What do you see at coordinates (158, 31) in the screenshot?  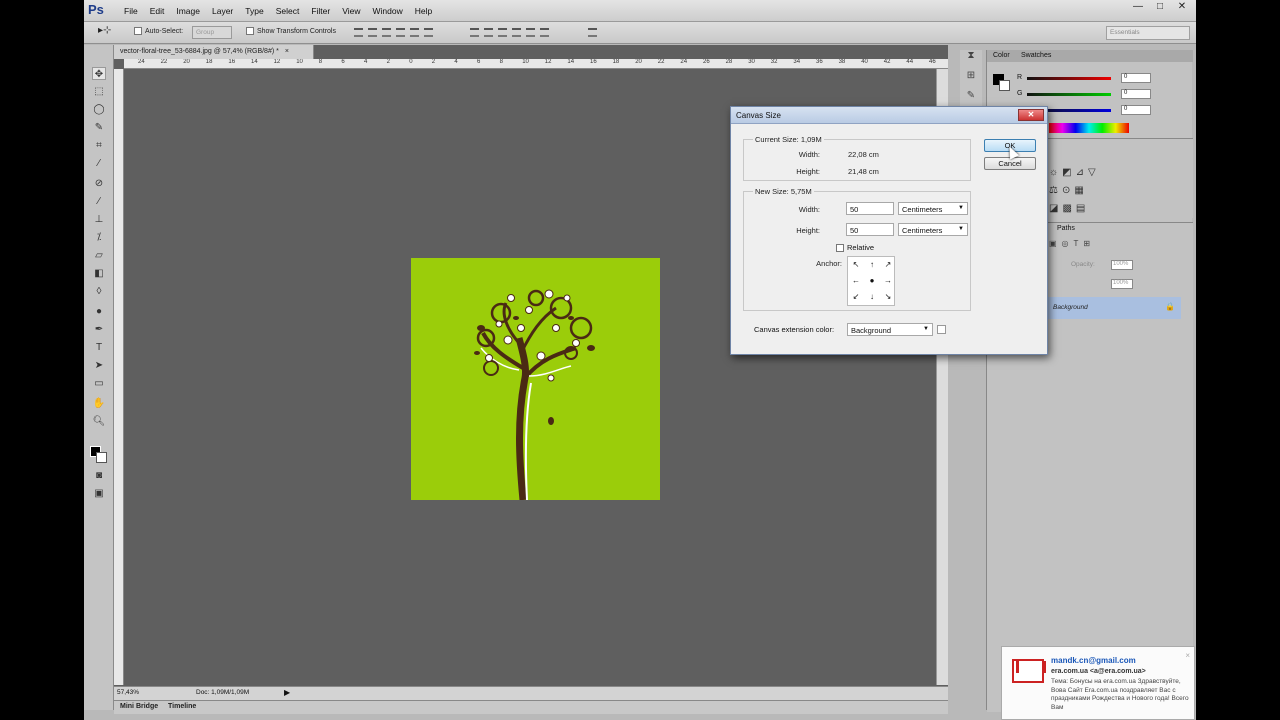 I see `auto-select-checkbox: Auto-Select:` at bounding box center [158, 31].